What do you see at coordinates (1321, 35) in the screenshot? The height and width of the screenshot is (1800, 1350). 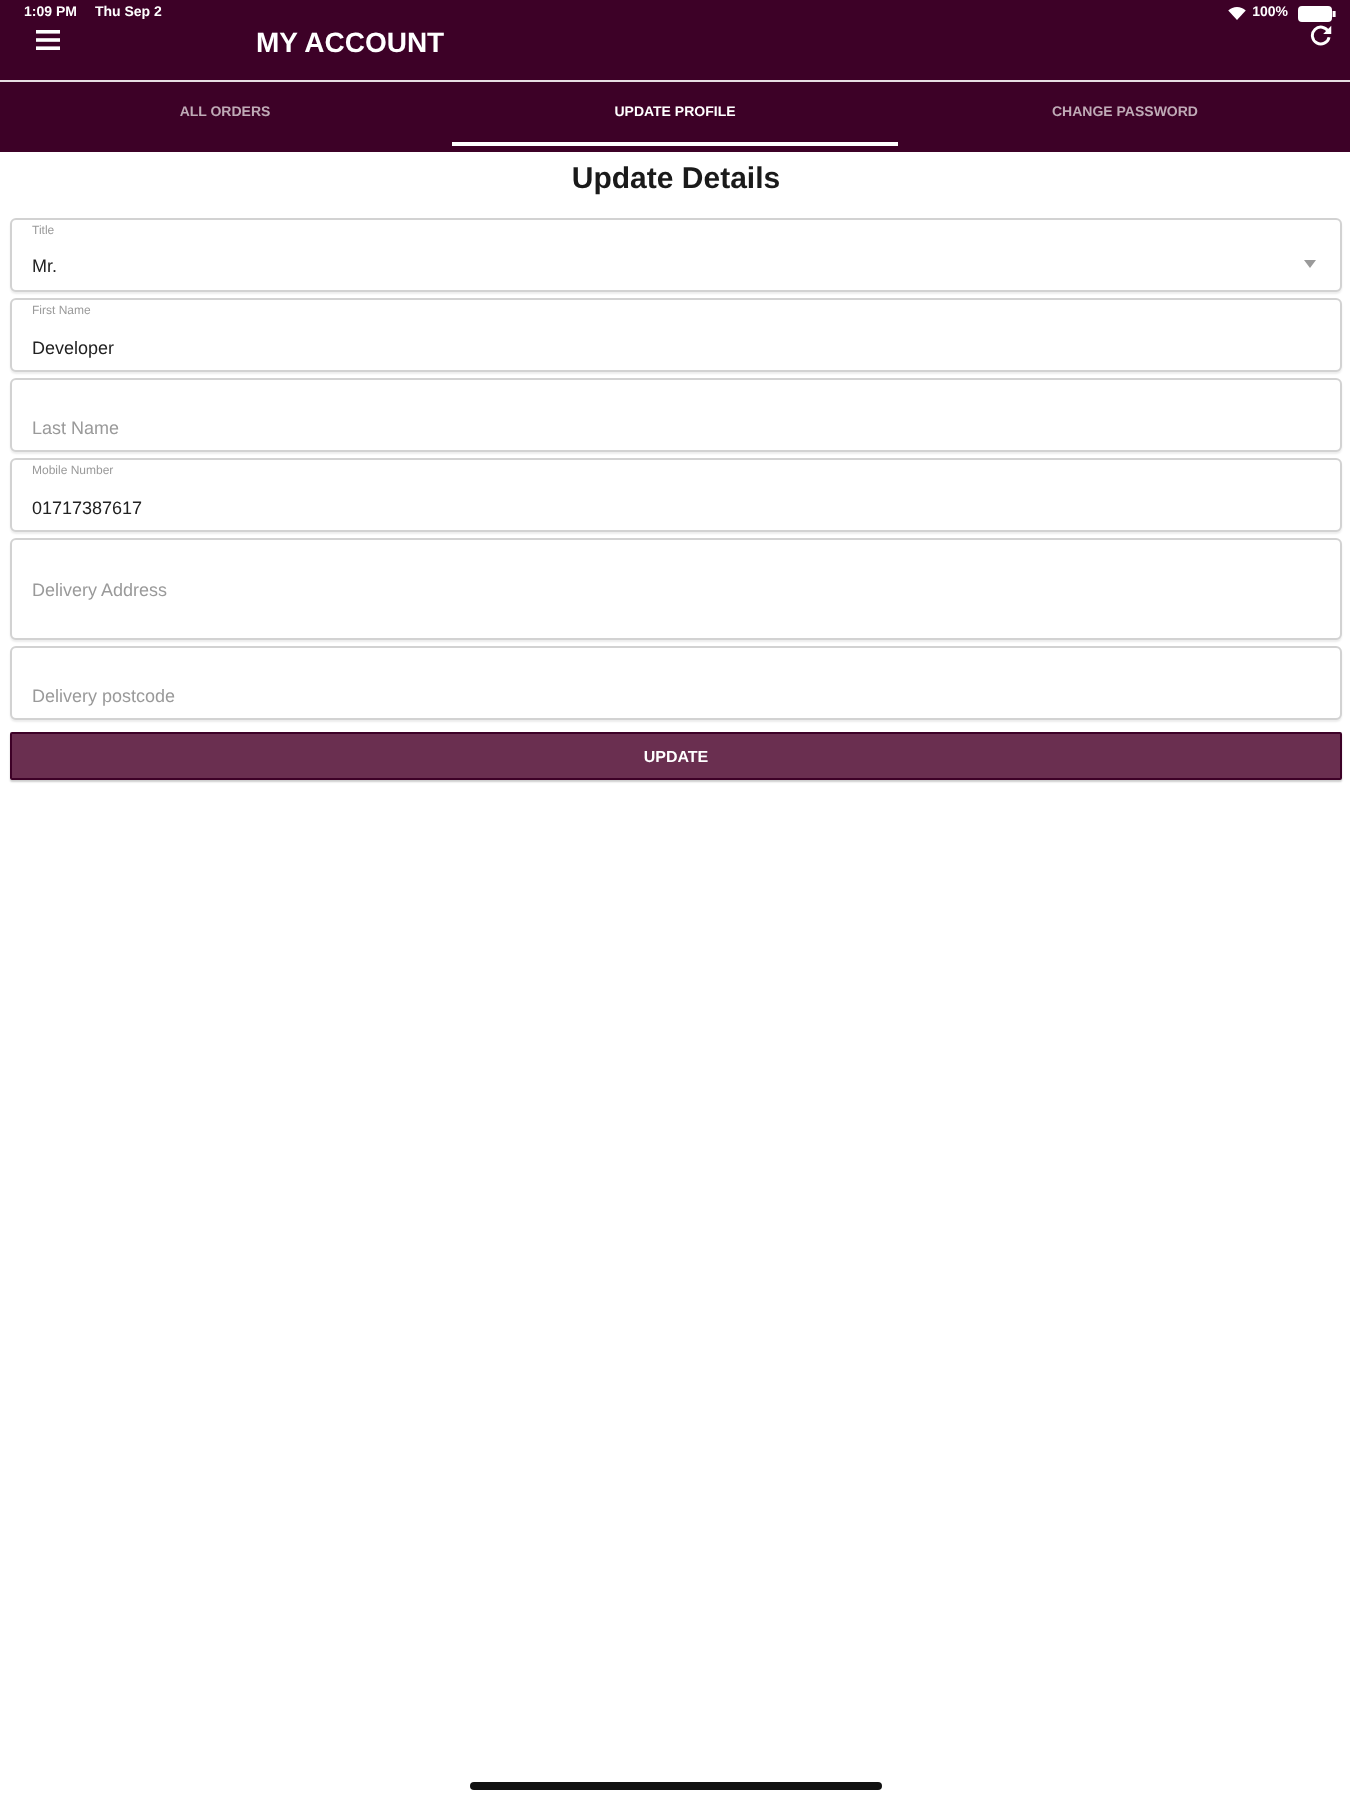 I see `refresh-icon` at bounding box center [1321, 35].